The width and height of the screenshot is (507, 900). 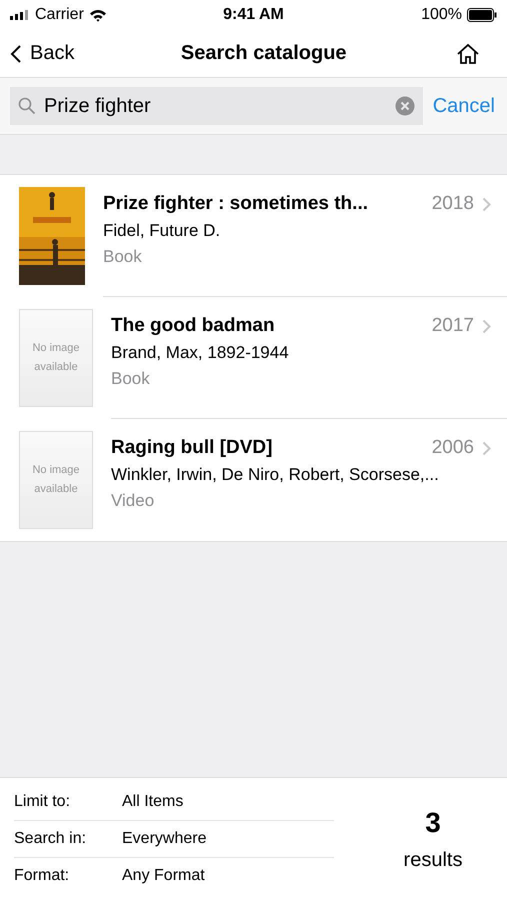 What do you see at coordinates (253, 15) in the screenshot?
I see `status-time: 9:41 AM` at bounding box center [253, 15].